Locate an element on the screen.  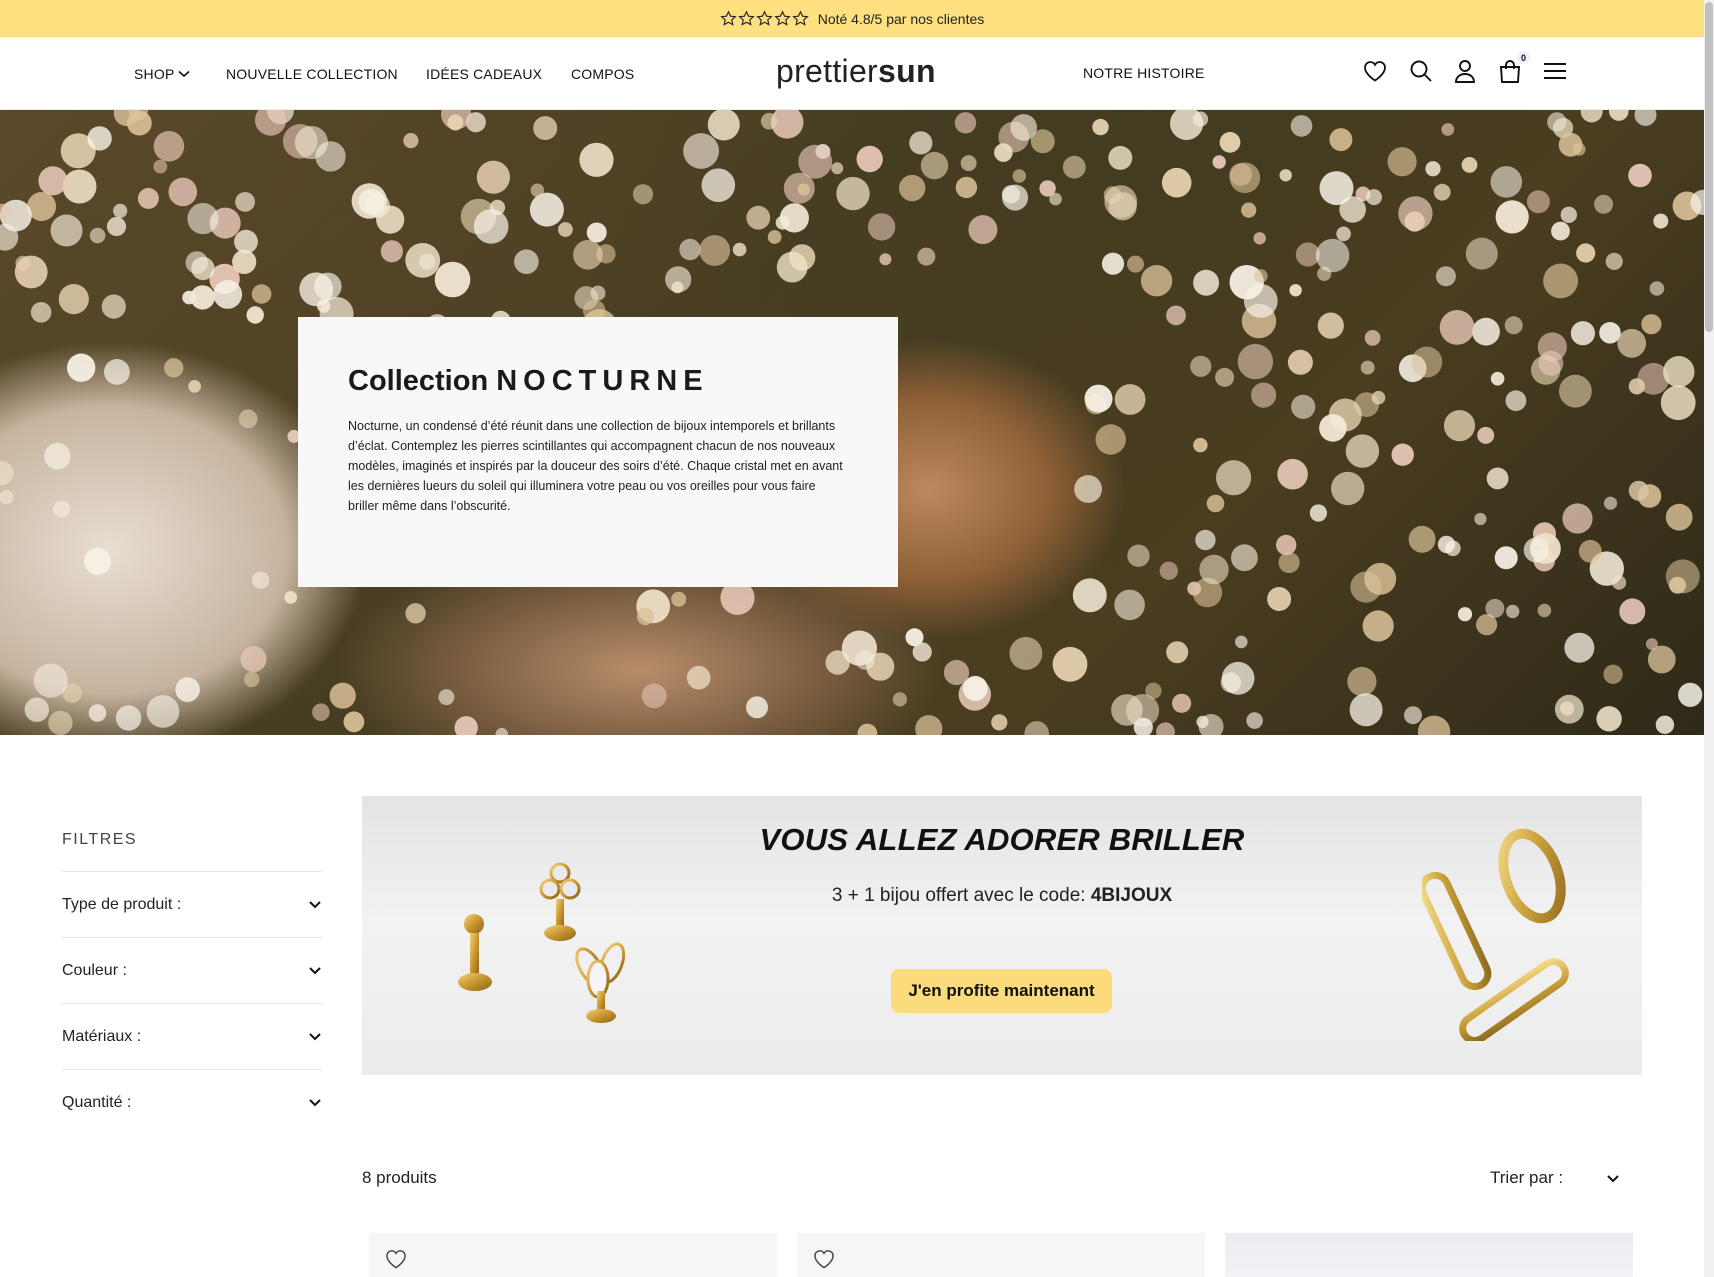
user-icon is located at coordinates (1465, 71).